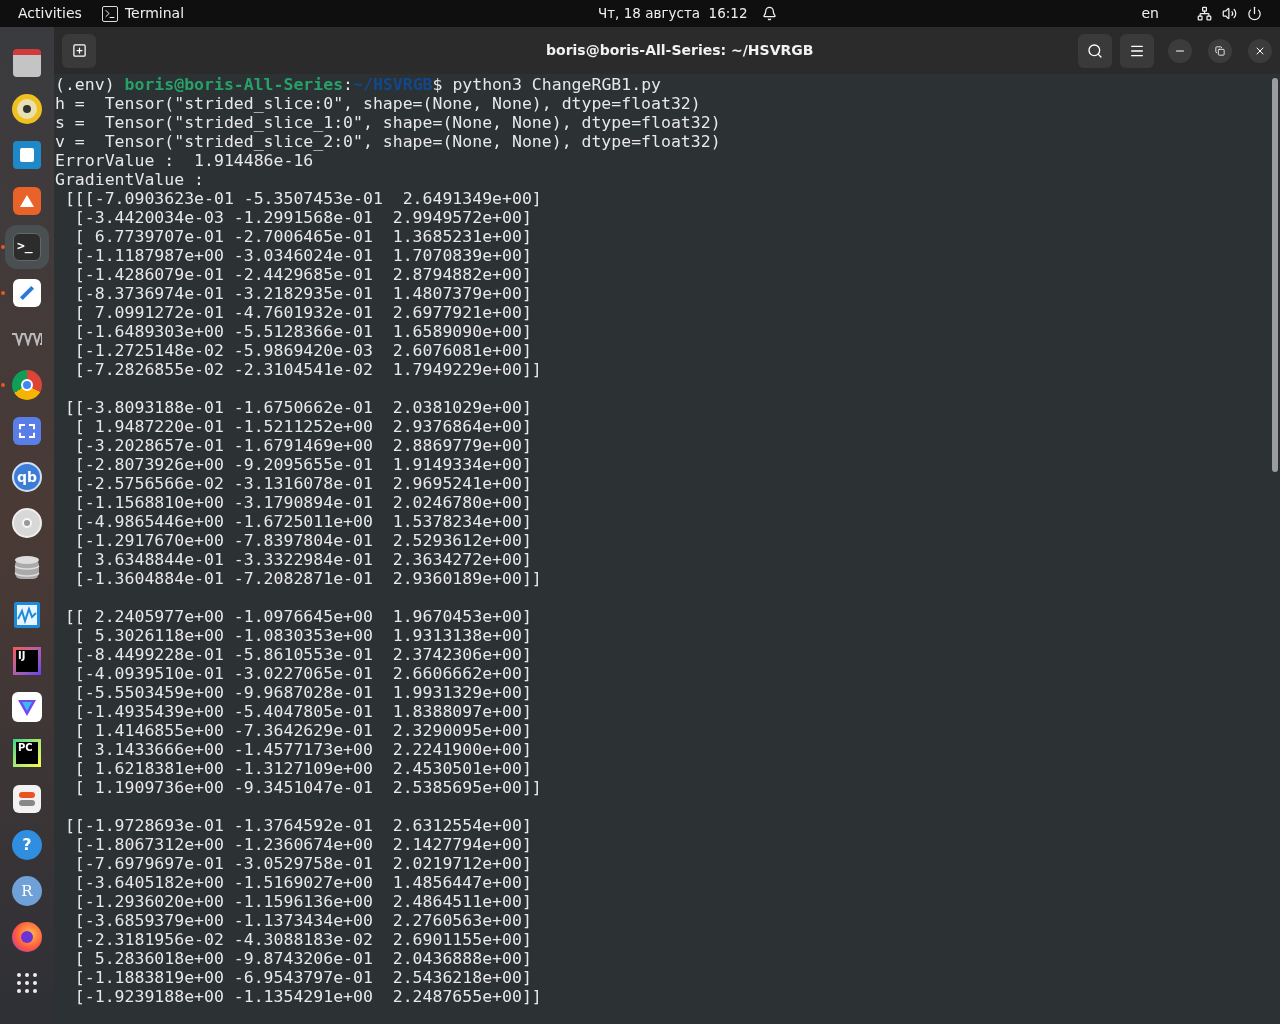 The width and height of the screenshot is (1280, 1024). I want to click on matrix-row-text: [ 7.0991272e-01 -4.7601932e-01 2.6977921e+00], so click(303, 312).